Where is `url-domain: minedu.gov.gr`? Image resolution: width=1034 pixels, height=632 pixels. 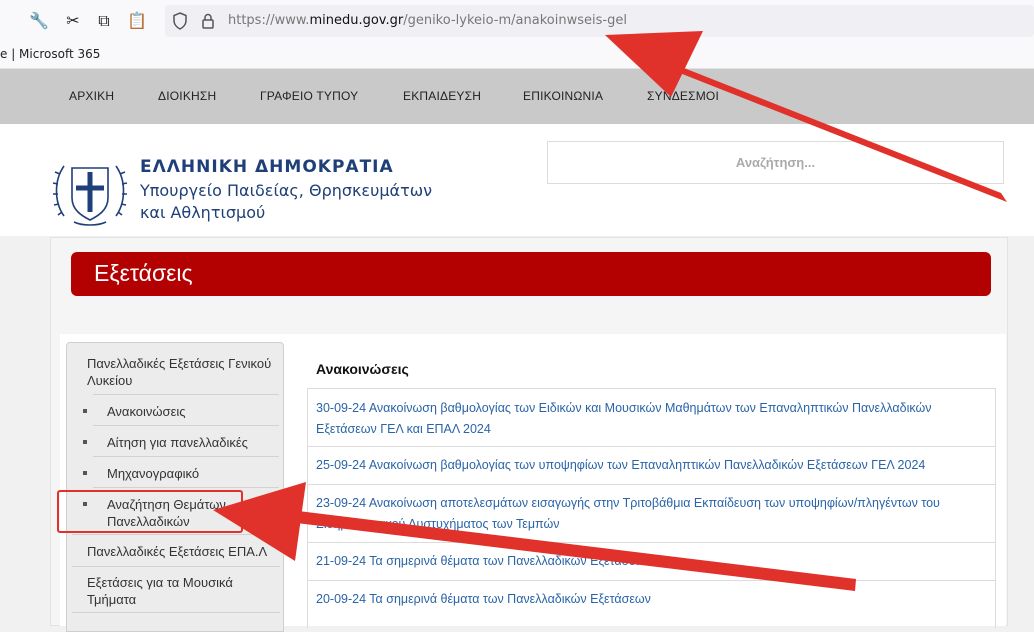 url-domain: minedu.gov.gr is located at coordinates (356, 20).